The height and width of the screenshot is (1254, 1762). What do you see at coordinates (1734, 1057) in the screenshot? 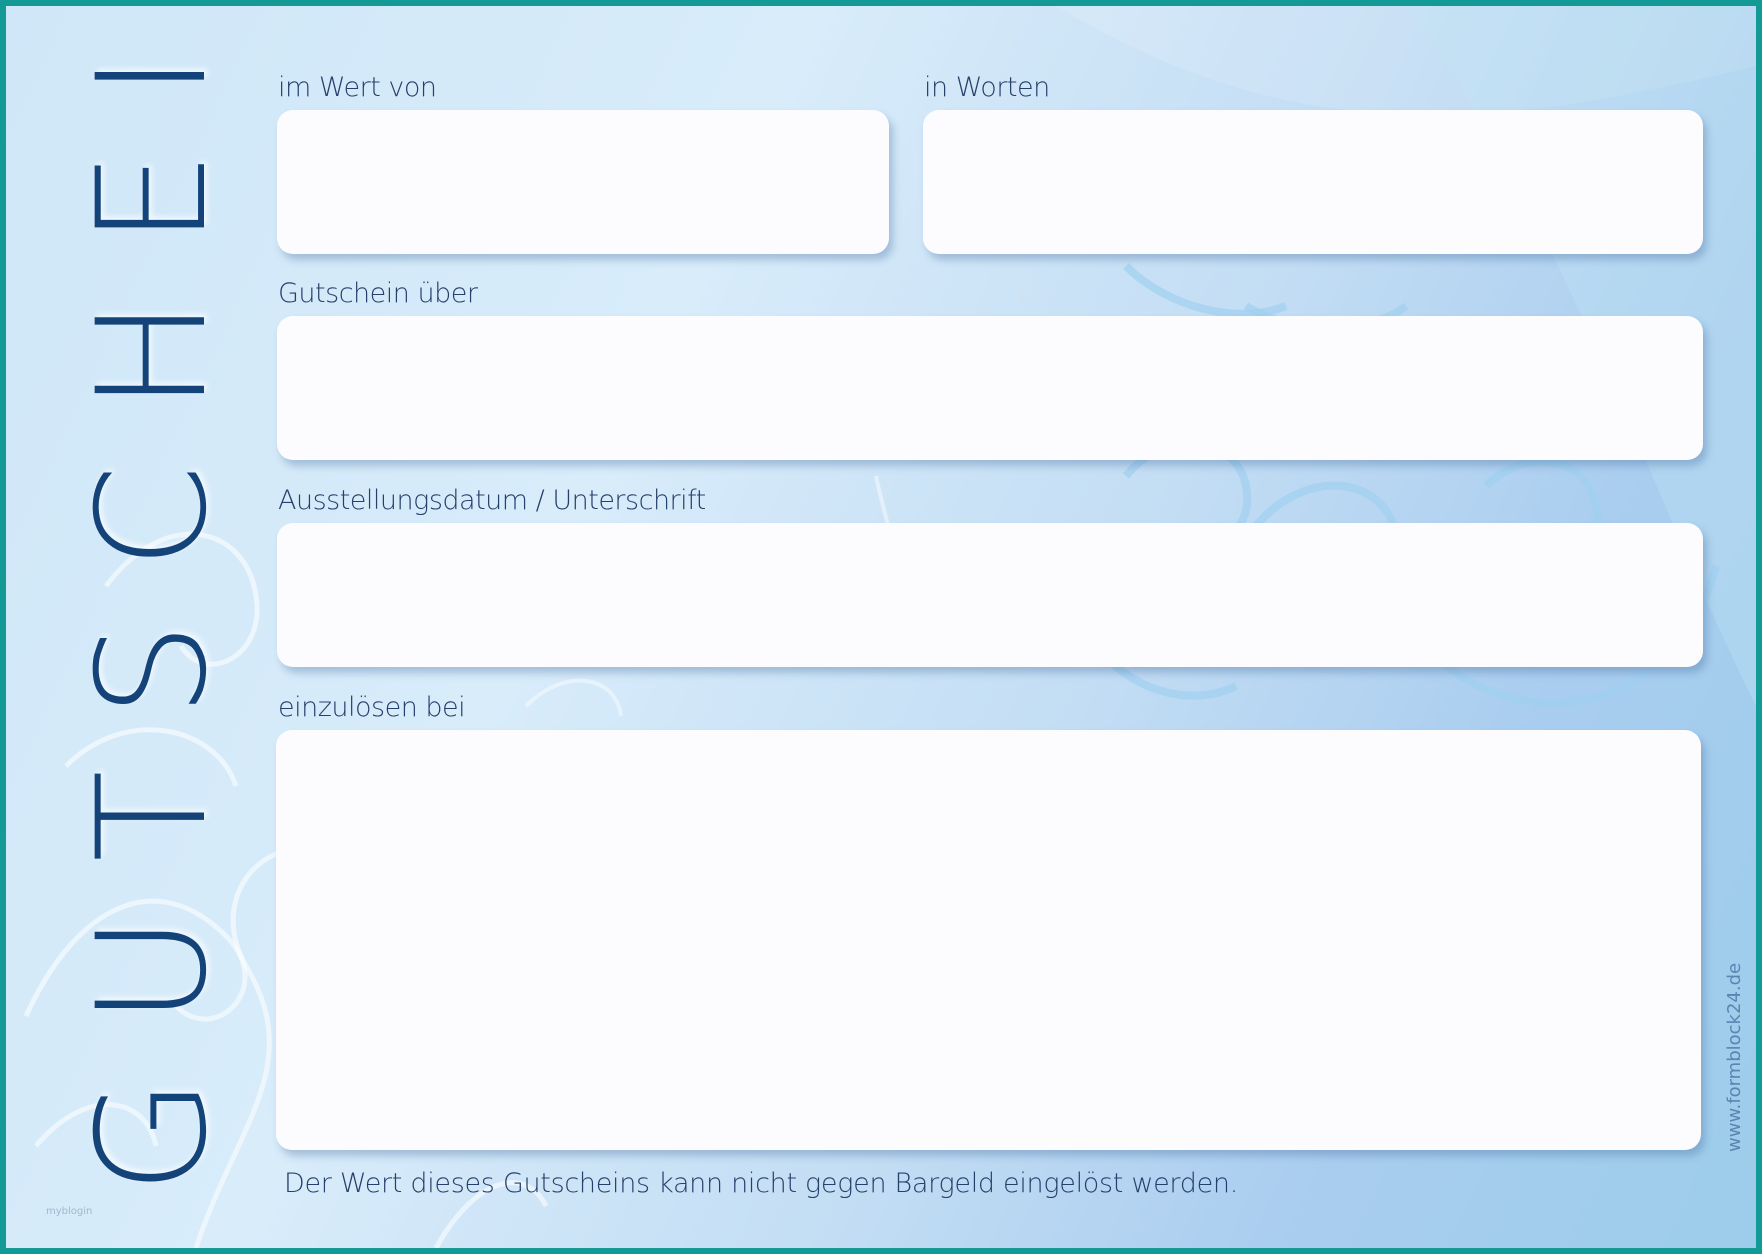
I see `website-credit: www.formblock24.de` at bounding box center [1734, 1057].